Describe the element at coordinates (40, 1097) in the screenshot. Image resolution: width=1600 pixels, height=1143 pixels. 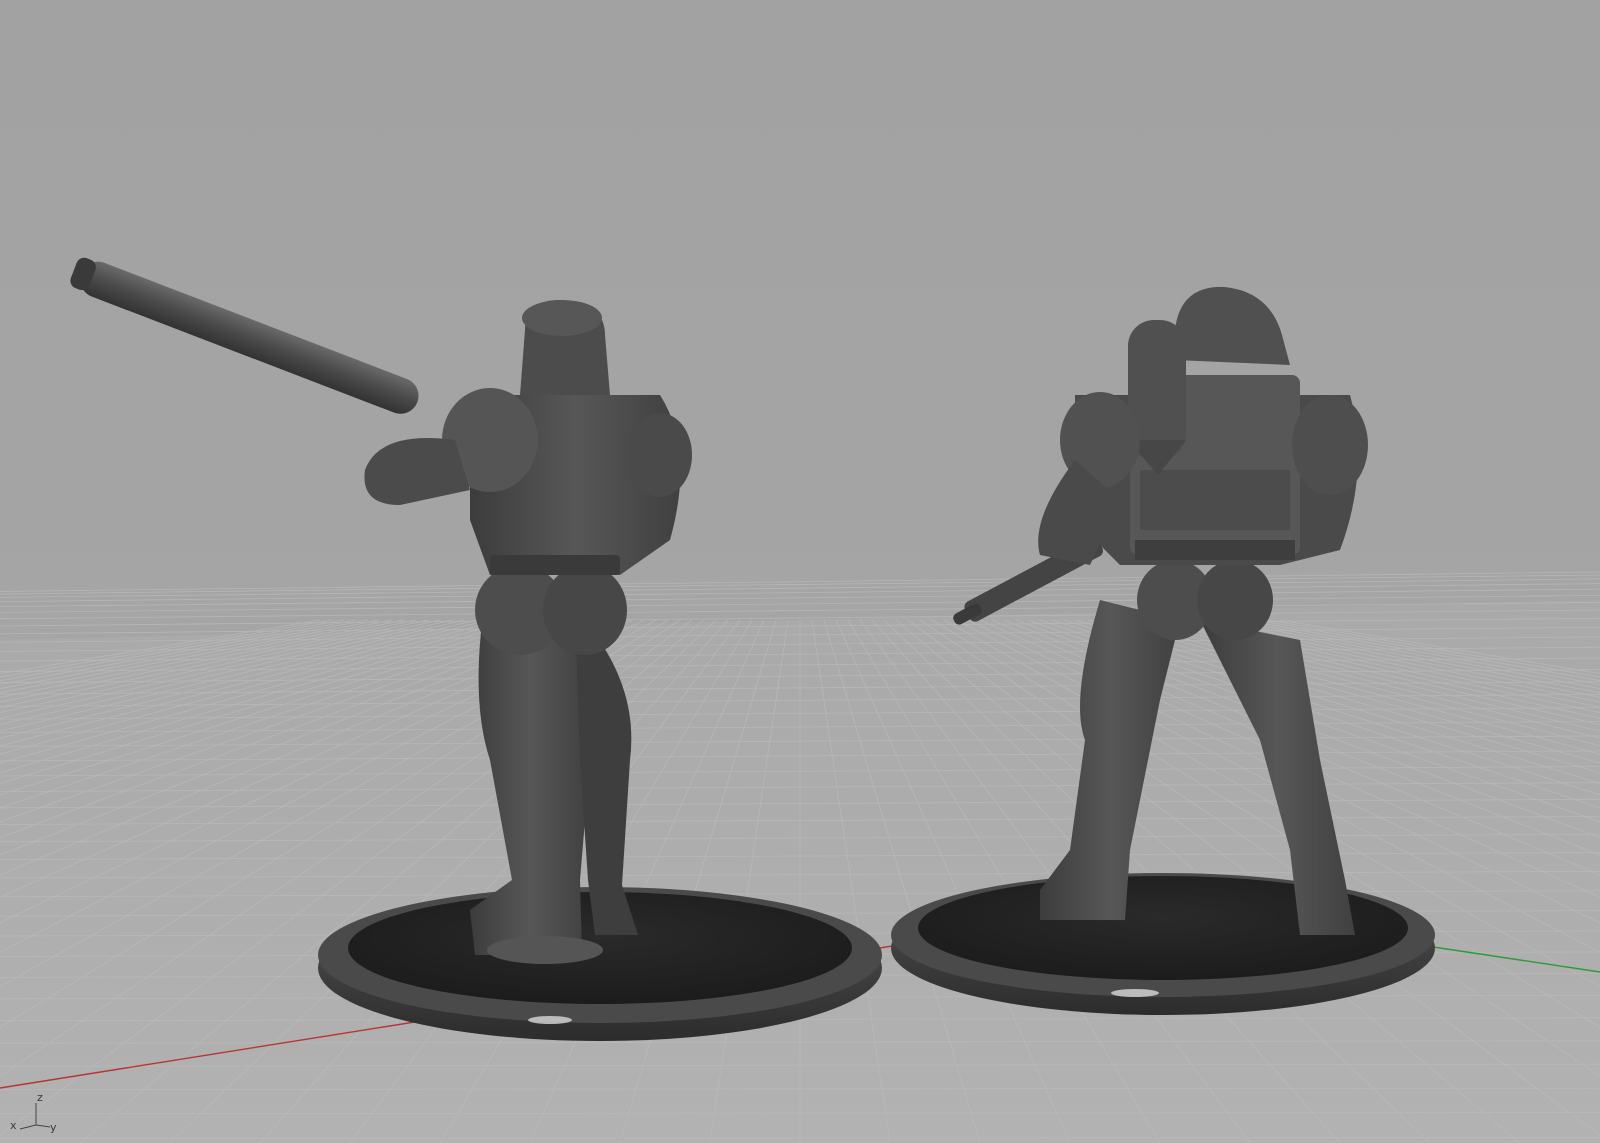
I see `axis-label-z: z` at that location.